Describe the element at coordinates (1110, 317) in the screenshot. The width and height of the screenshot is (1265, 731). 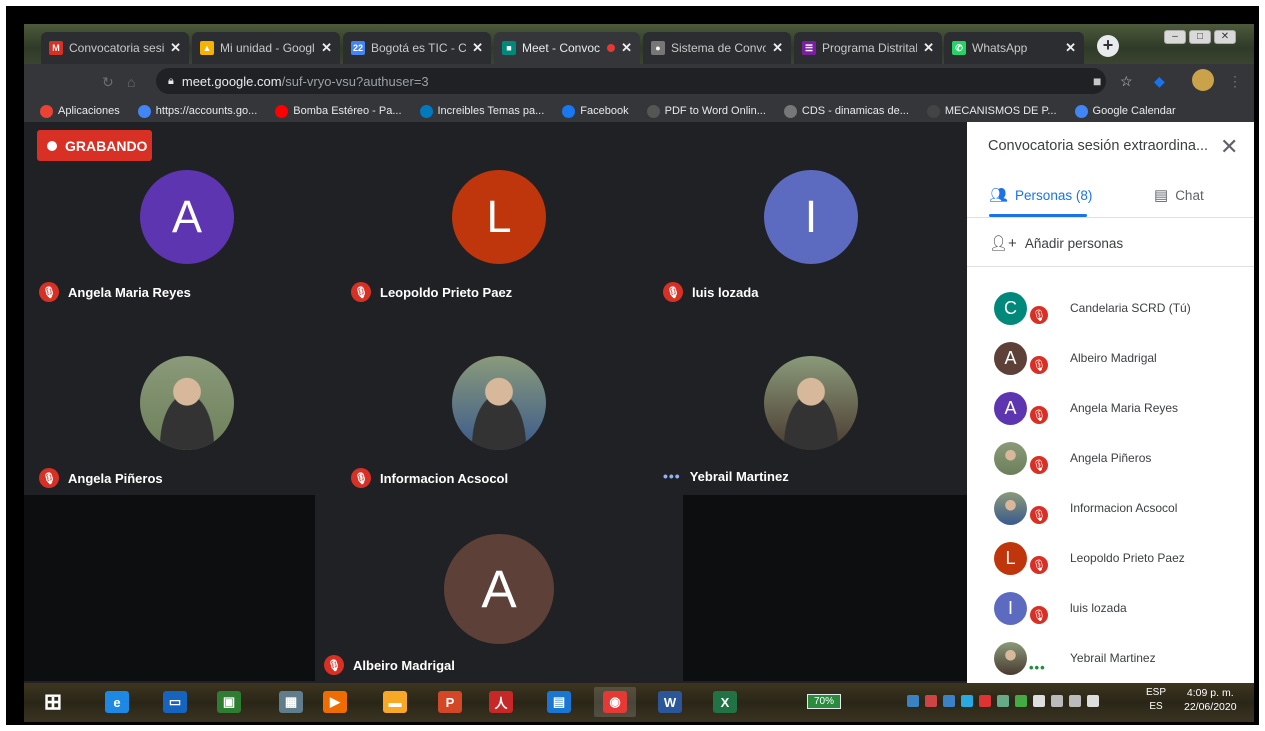
I see `participant-row: C 🎙︎ Candelaria SCRD (Tú)` at that location.